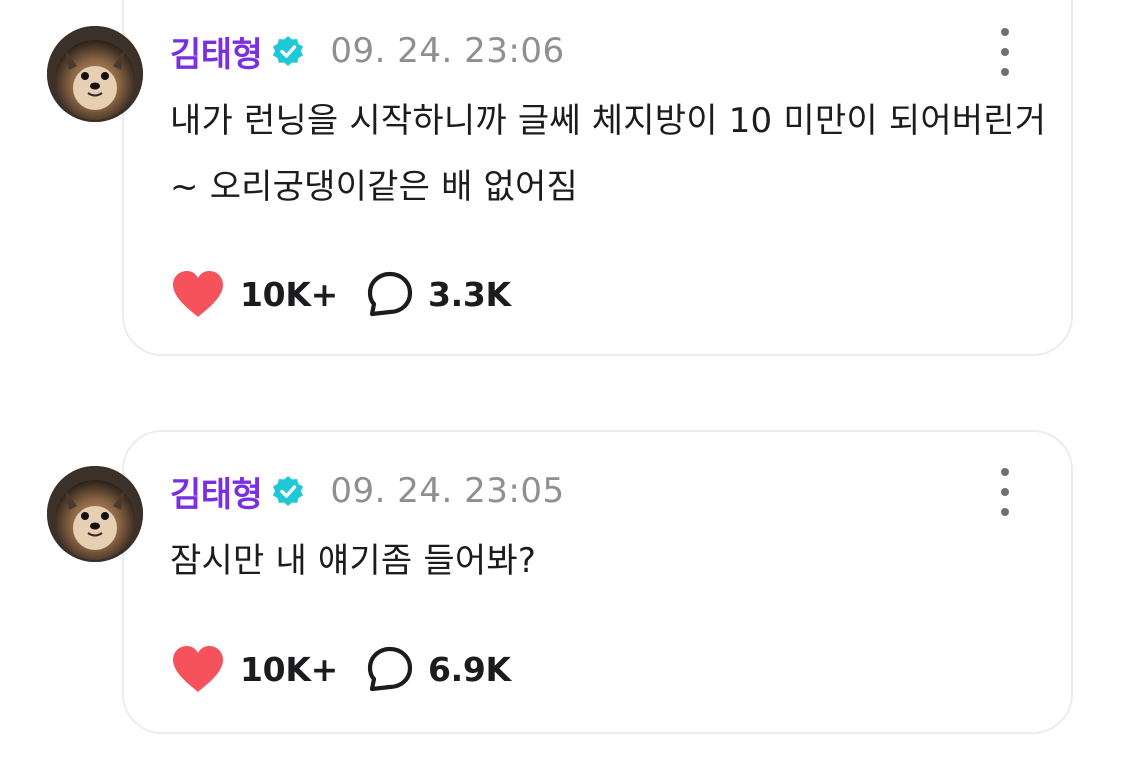  I want to click on post-text: 잠시만 내 얘기좀 들어봐?, so click(353, 561).